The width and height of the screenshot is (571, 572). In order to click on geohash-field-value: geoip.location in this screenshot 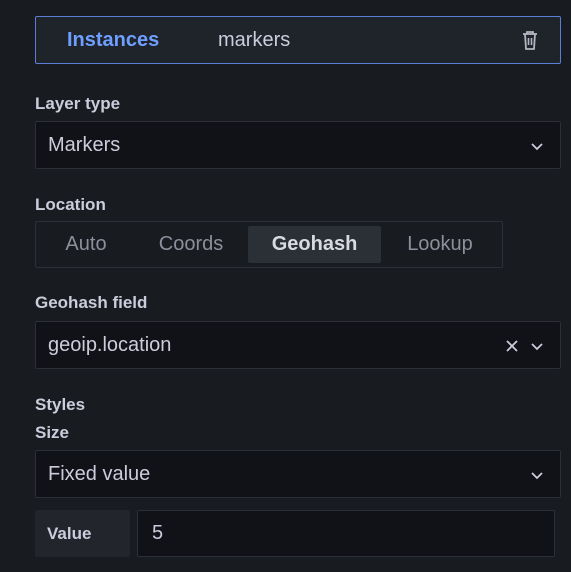, I will do `click(110, 344)`.